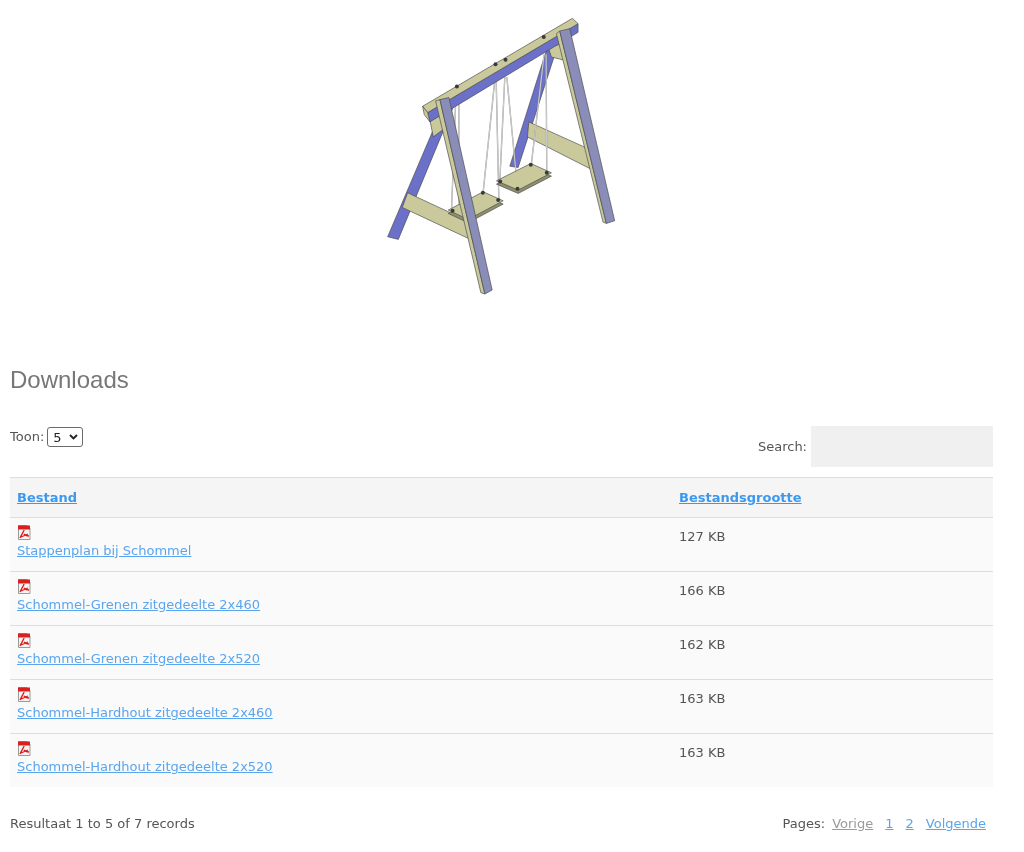 This screenshot has width=1024, height=852. What do you see at coordinates (804, 824) in the screenshot?
I see `pages-label: Pages:` at bounding box center [804, 824].